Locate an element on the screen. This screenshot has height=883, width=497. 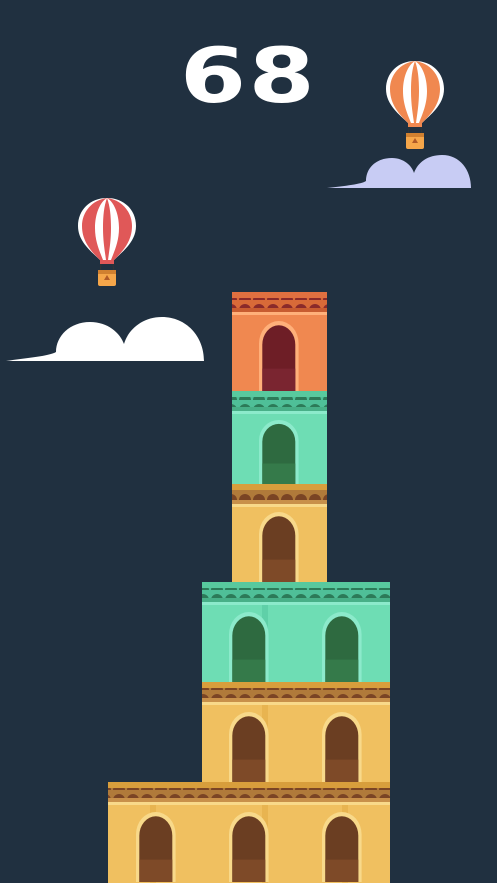
cloud-white is located at coordinates (105, 339).